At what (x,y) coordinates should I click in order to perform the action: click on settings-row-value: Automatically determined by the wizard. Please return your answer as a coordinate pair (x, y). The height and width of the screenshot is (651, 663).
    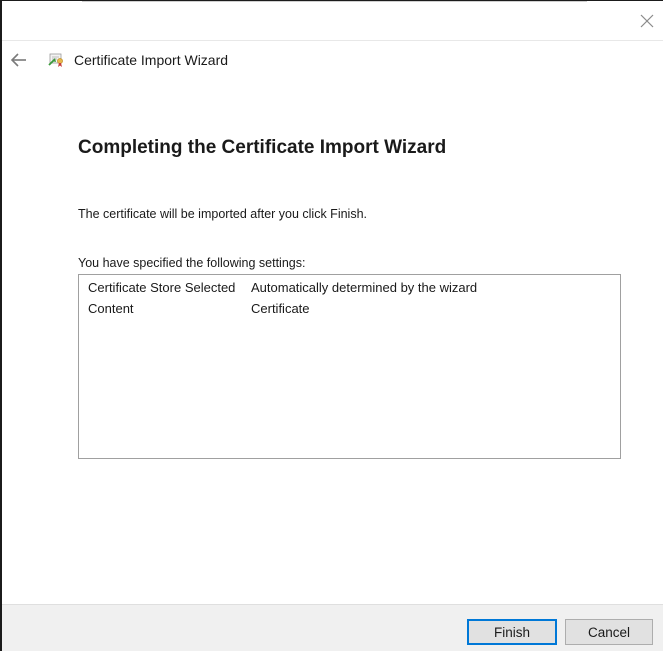
    Looking at the image, I should click on (364, 287).